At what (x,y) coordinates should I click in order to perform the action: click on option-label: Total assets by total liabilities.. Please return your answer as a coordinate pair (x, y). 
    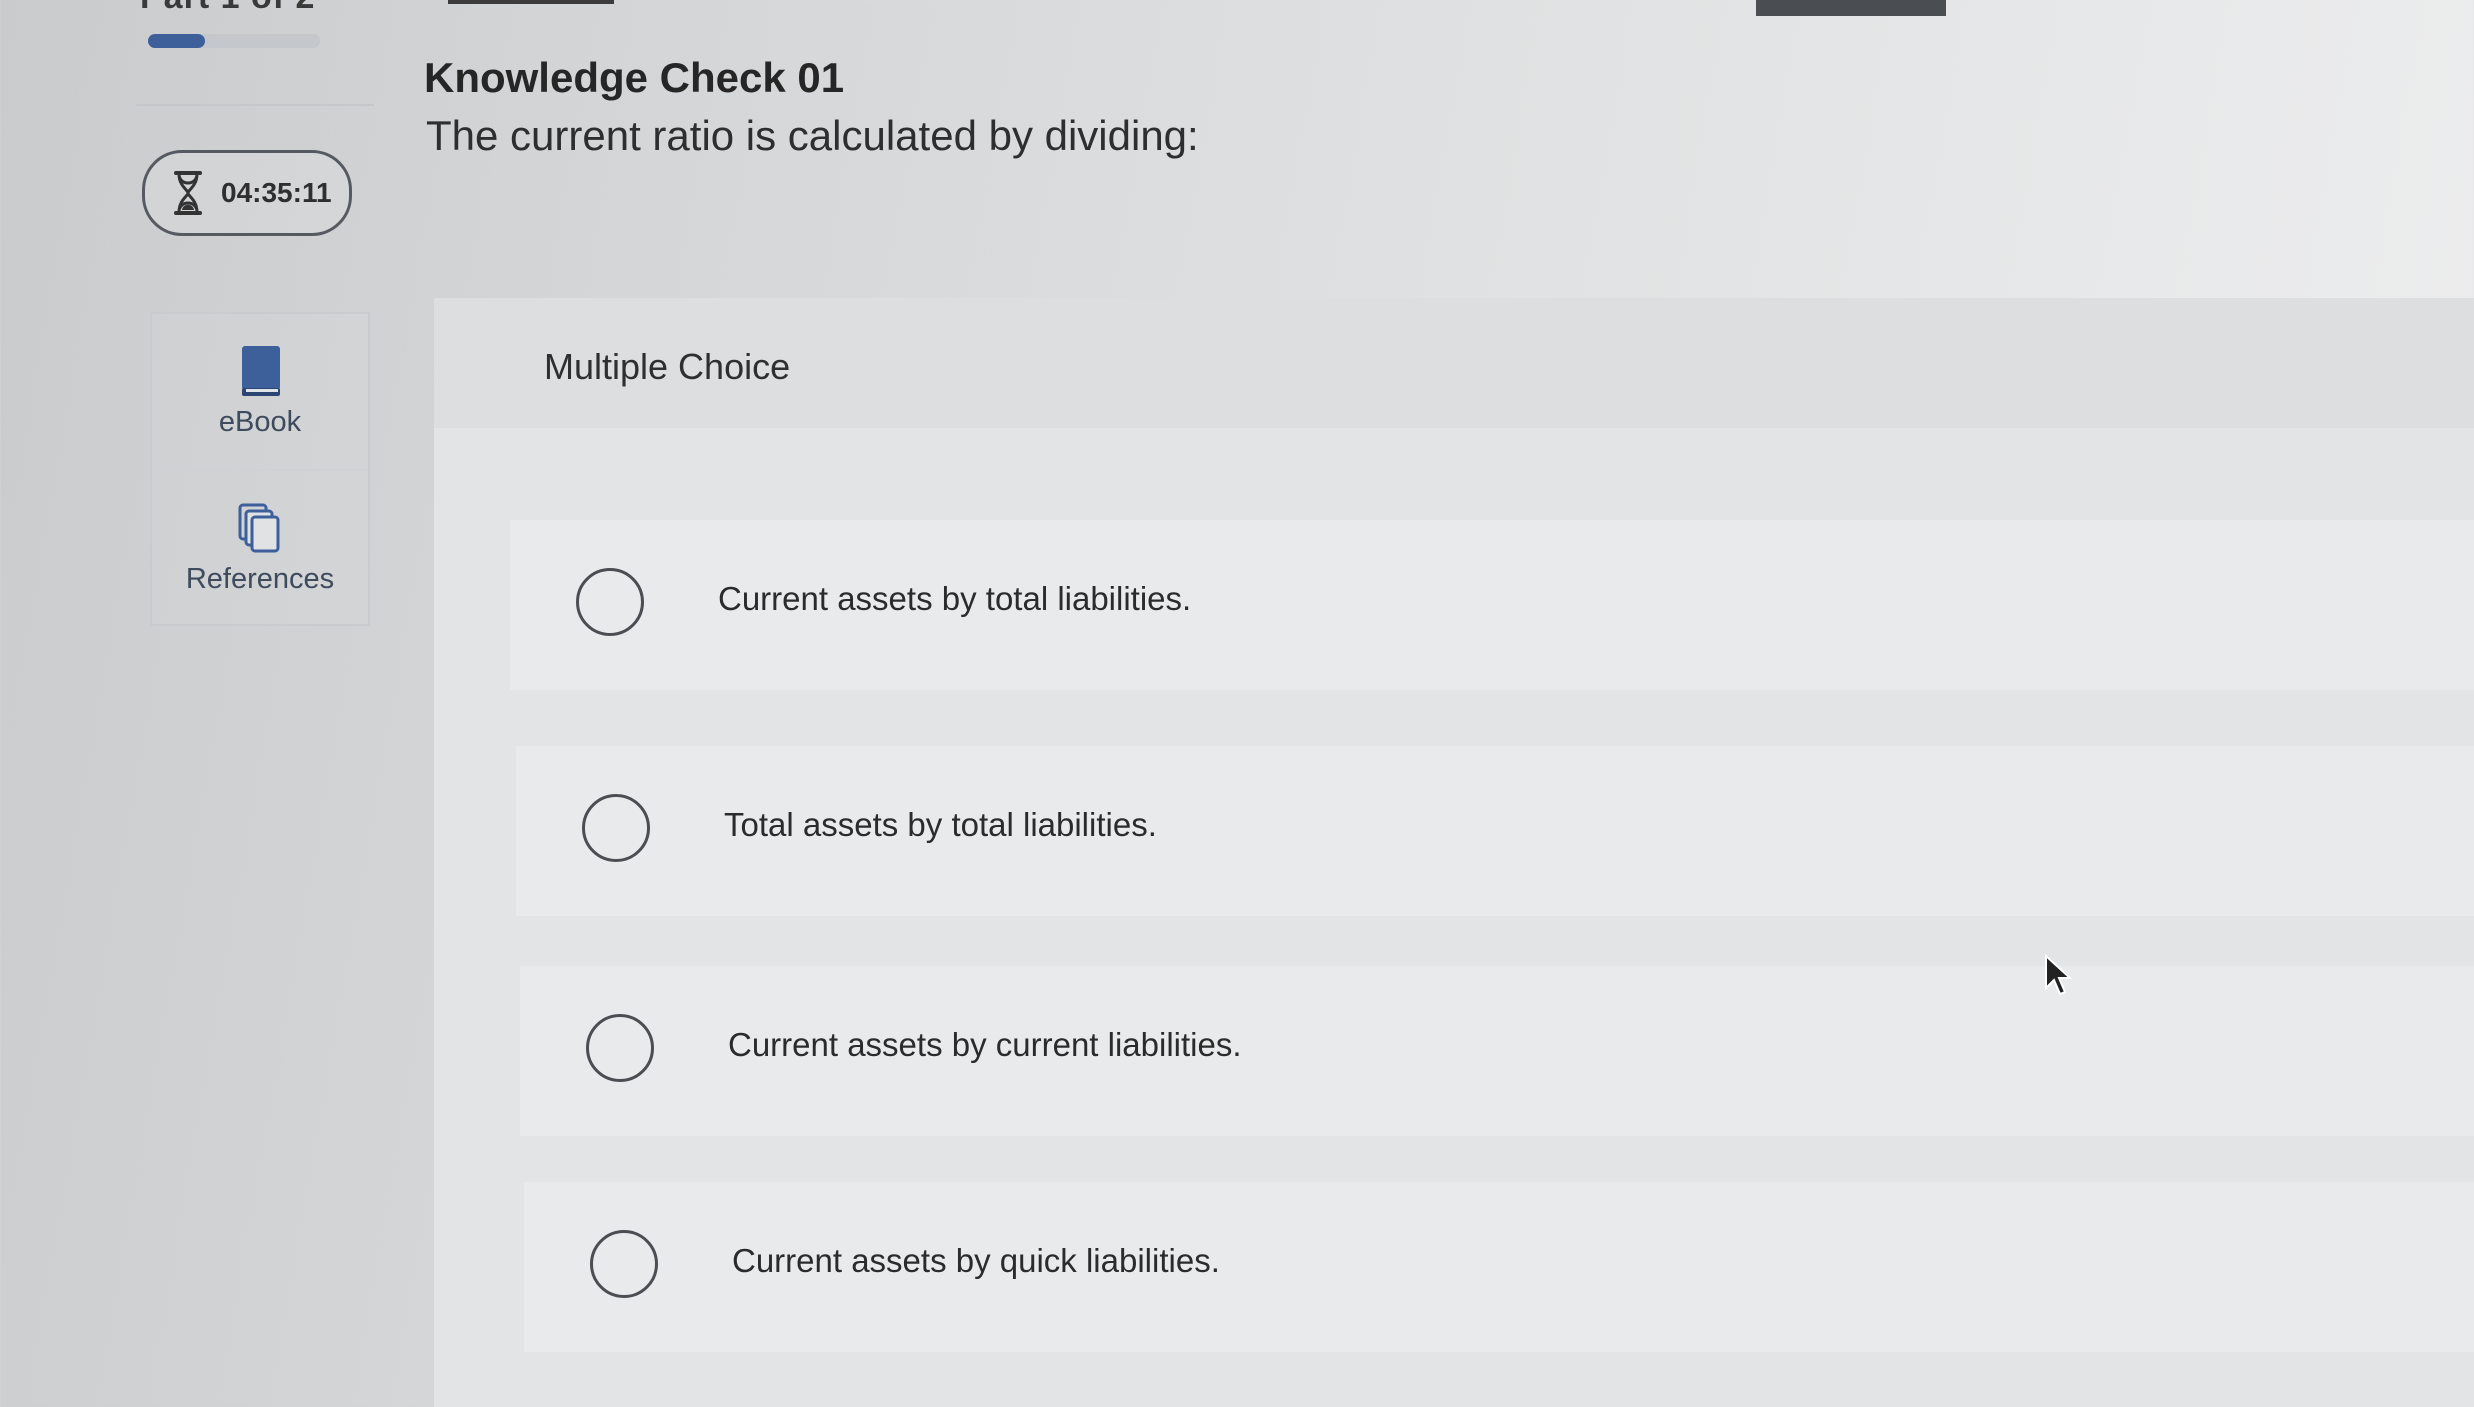
    Looking at the image, I should click on (940, 824).